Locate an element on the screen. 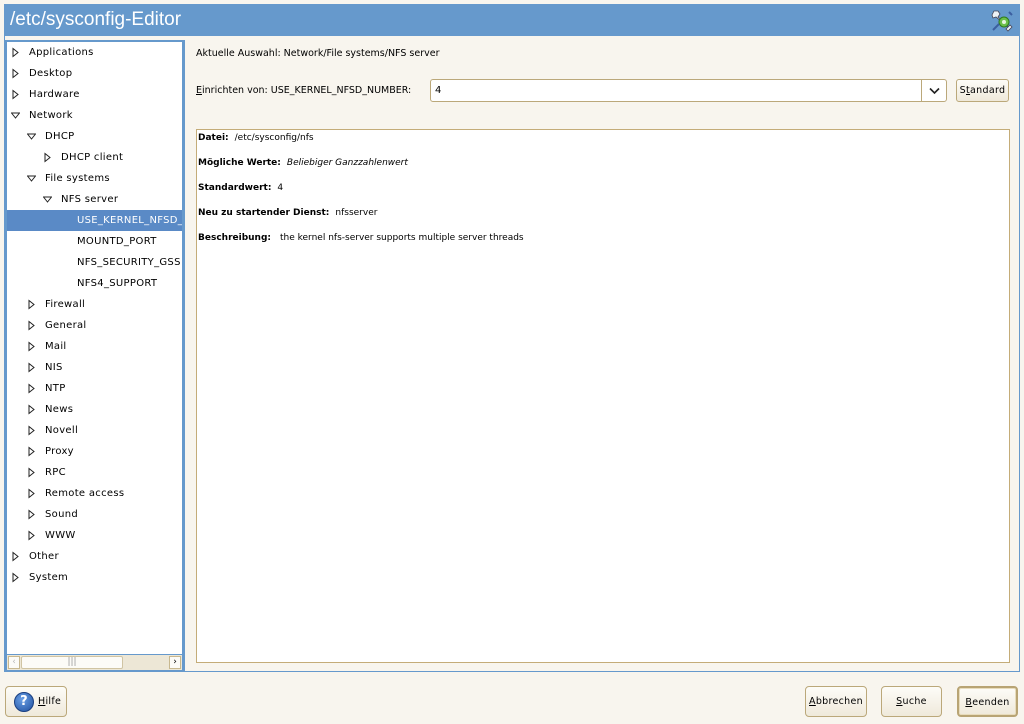  cancel-button: Abbrechen is located at coordinates (836, 701).